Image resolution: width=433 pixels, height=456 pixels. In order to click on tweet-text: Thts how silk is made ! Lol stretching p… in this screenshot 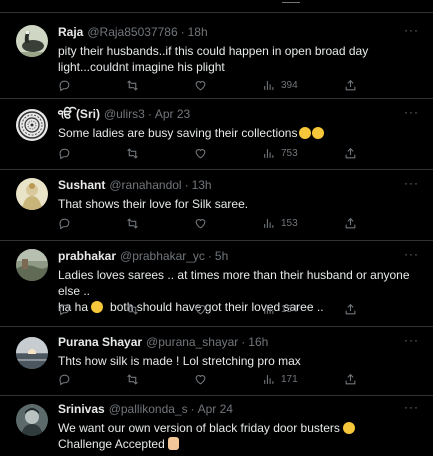, I will do `click(179, 361)`.